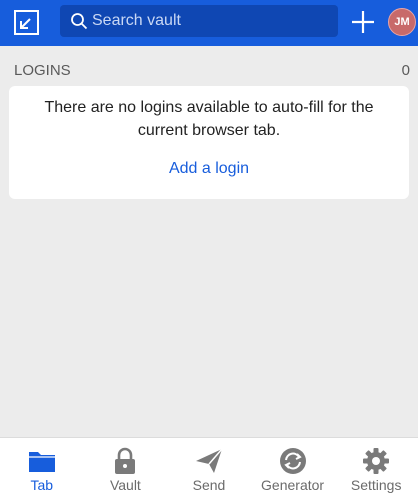 The image size is (418, 500). Describe the element at coordinates (363, 22) in the screenshot. I see `add-item-icon` at that location.